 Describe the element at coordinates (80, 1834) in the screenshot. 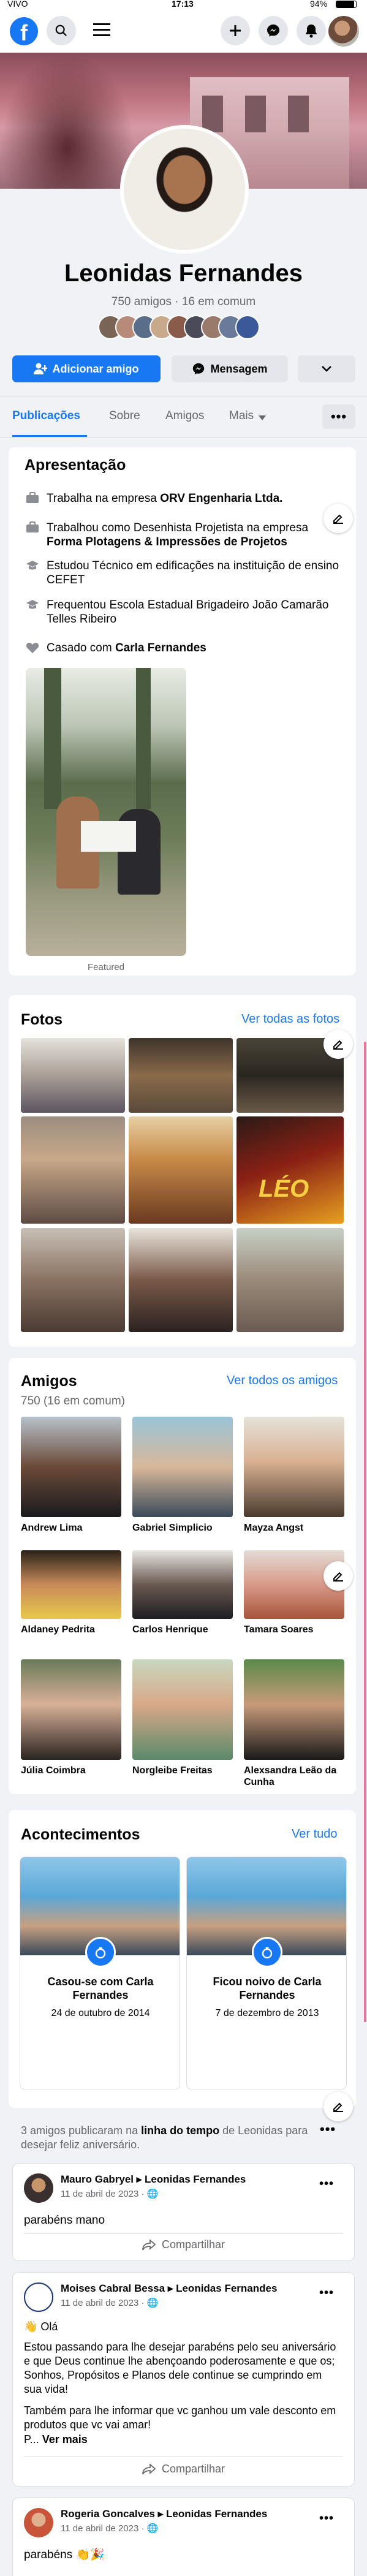

I see `life-events-title: Acontecimentos` at that location.